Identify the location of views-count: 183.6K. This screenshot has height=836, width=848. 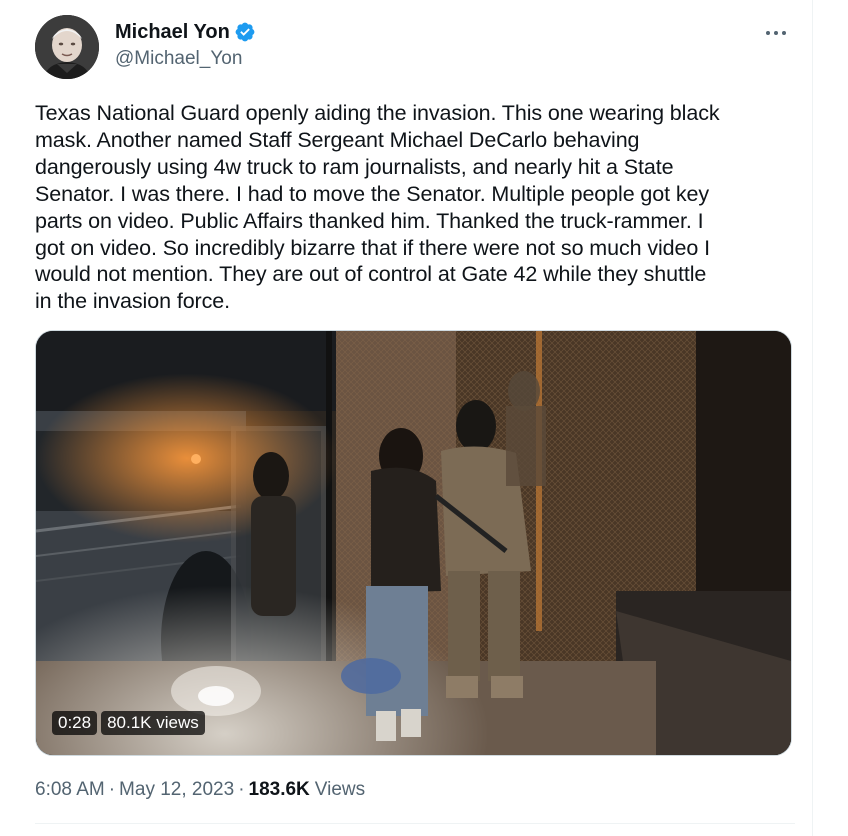
(279, 790).